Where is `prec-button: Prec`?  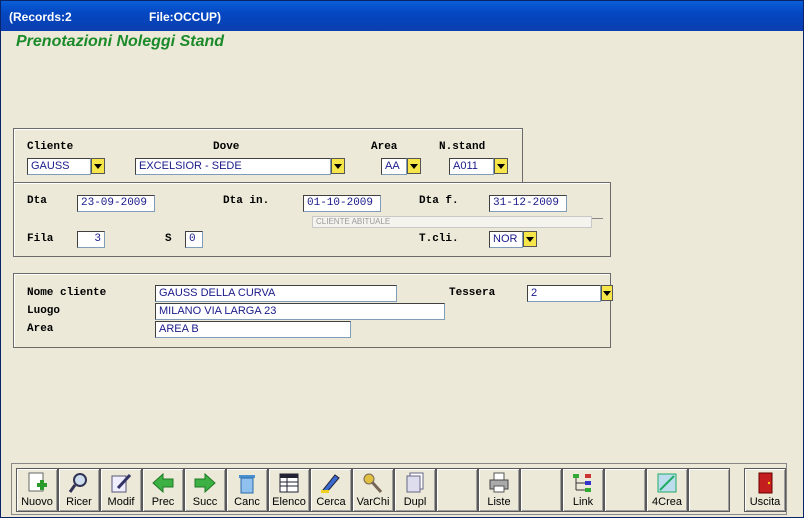
prec-button: Prec is located at coordinates (163, 490).